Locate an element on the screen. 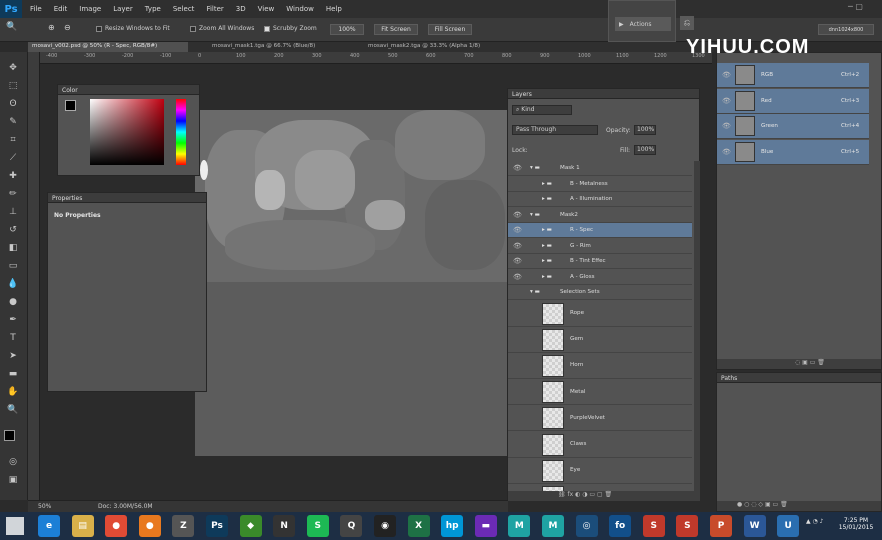 Image resolution: width=882 pixels, height=540 pixels. start-button is located at coordinates (15, 526).